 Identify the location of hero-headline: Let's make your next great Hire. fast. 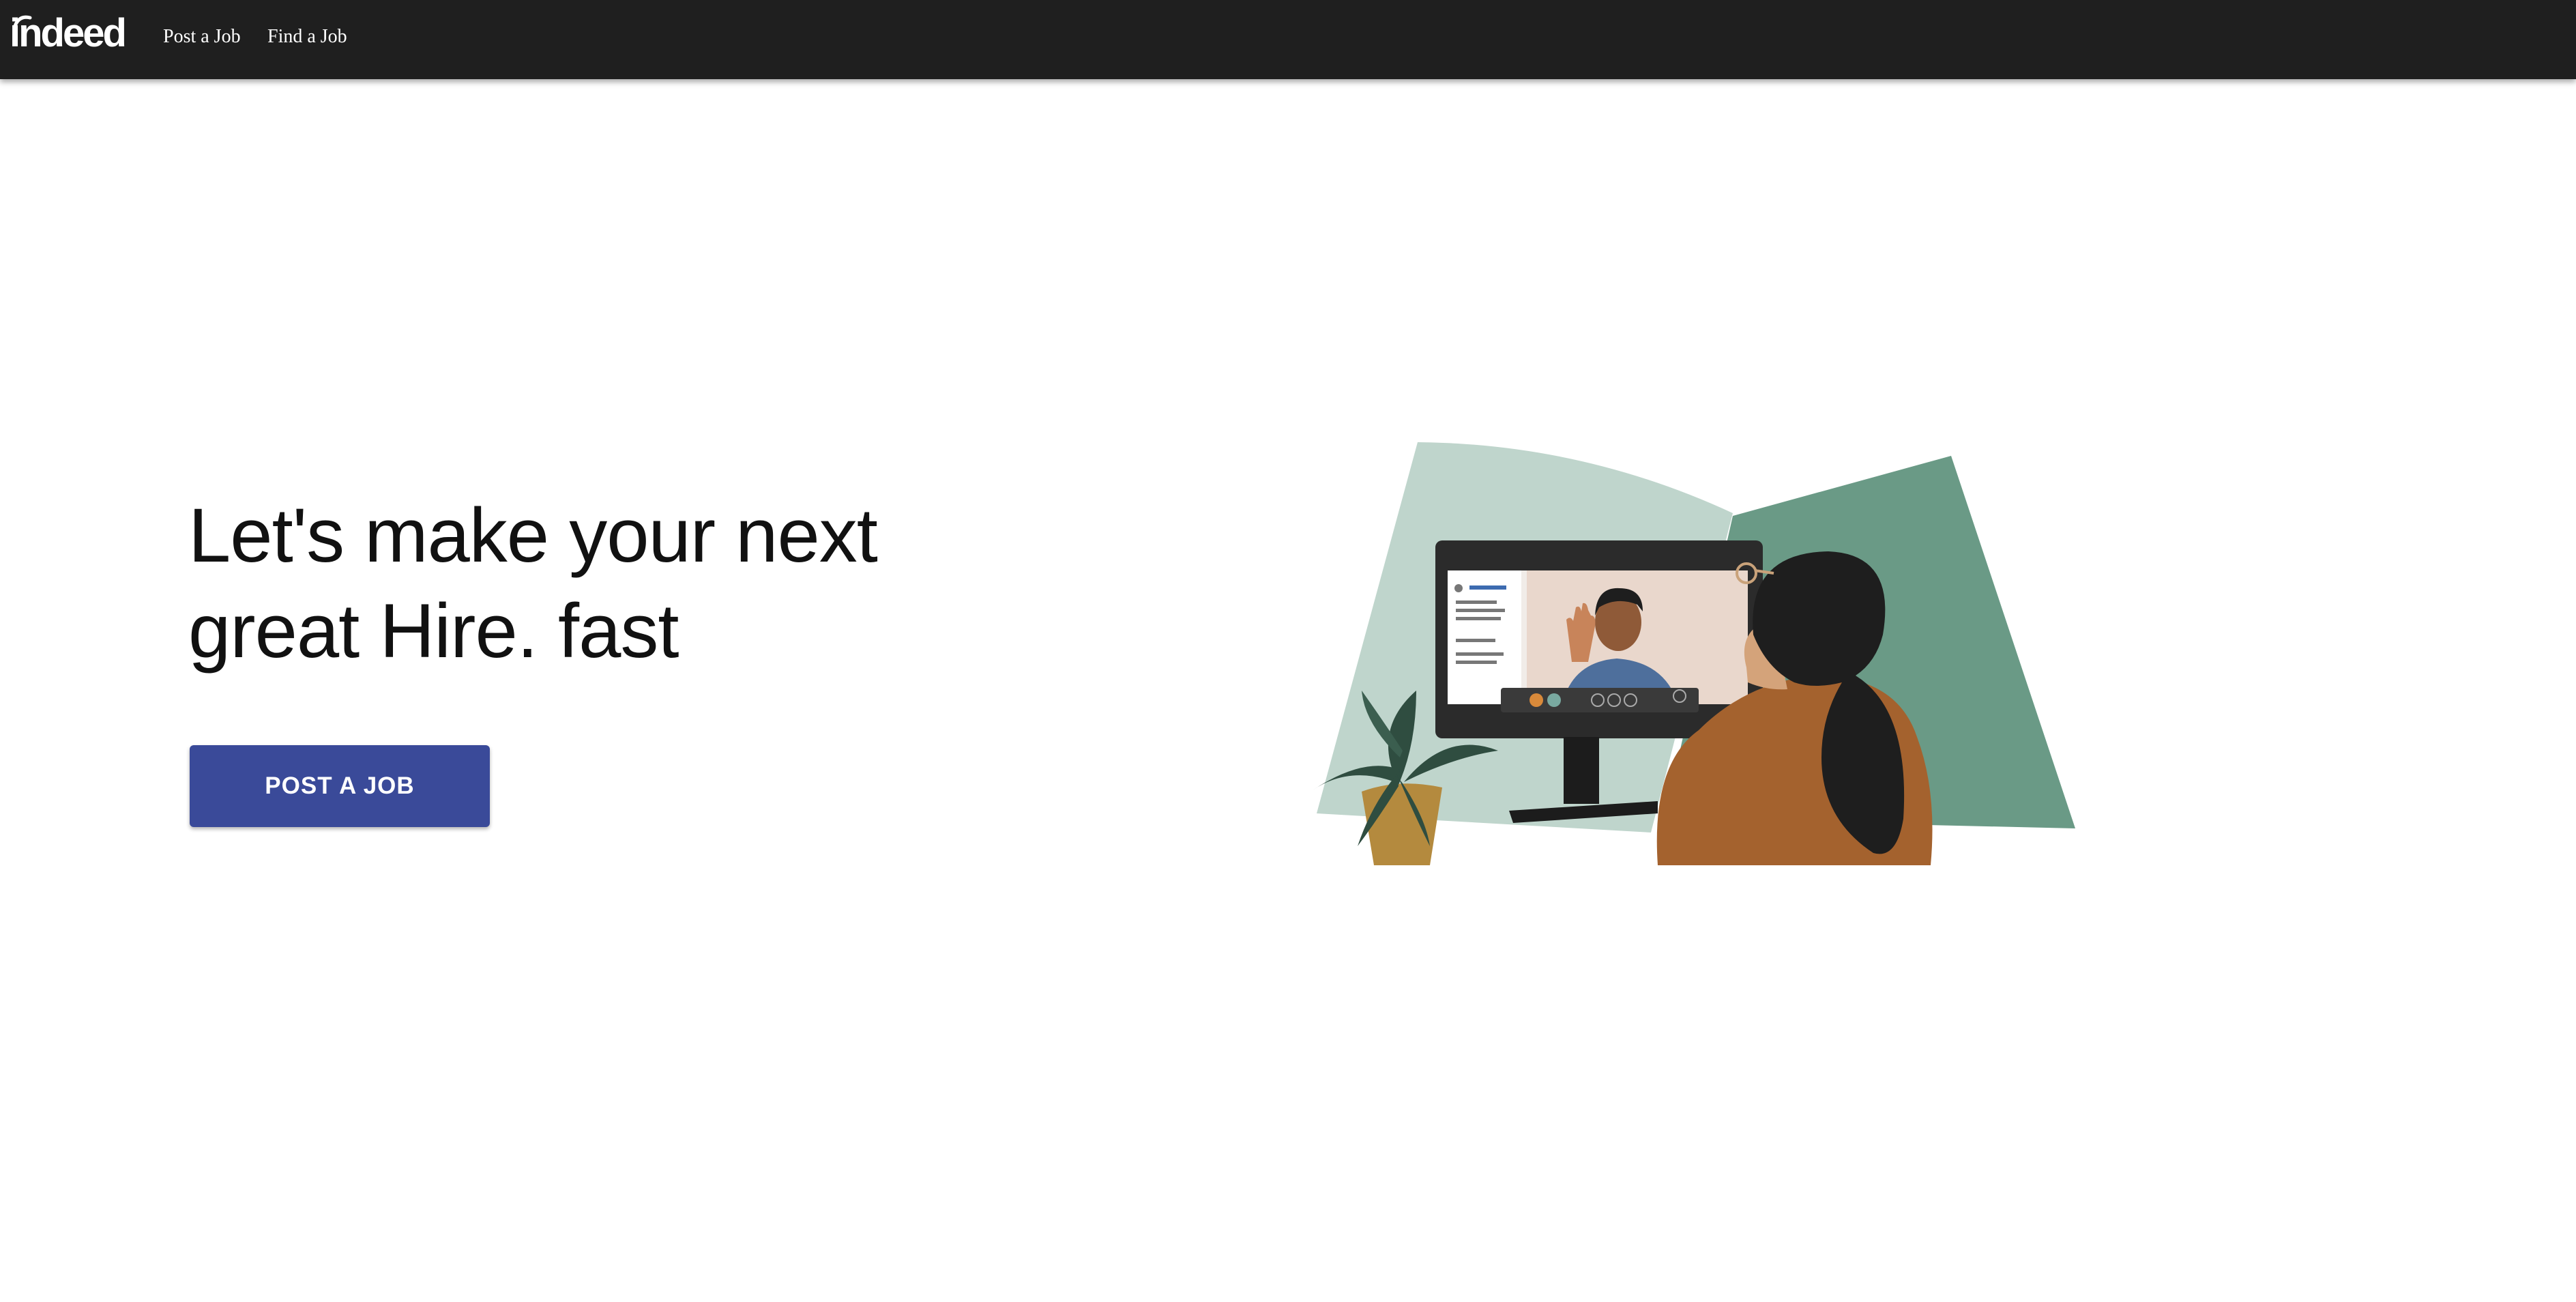
(533, 583).